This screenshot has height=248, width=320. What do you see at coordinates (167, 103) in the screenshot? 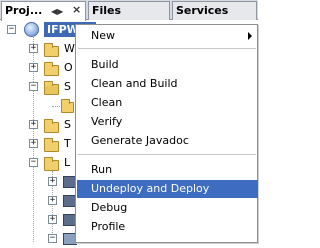
I see `menu-item-clean: Clean` at bounding box center [167, 103].